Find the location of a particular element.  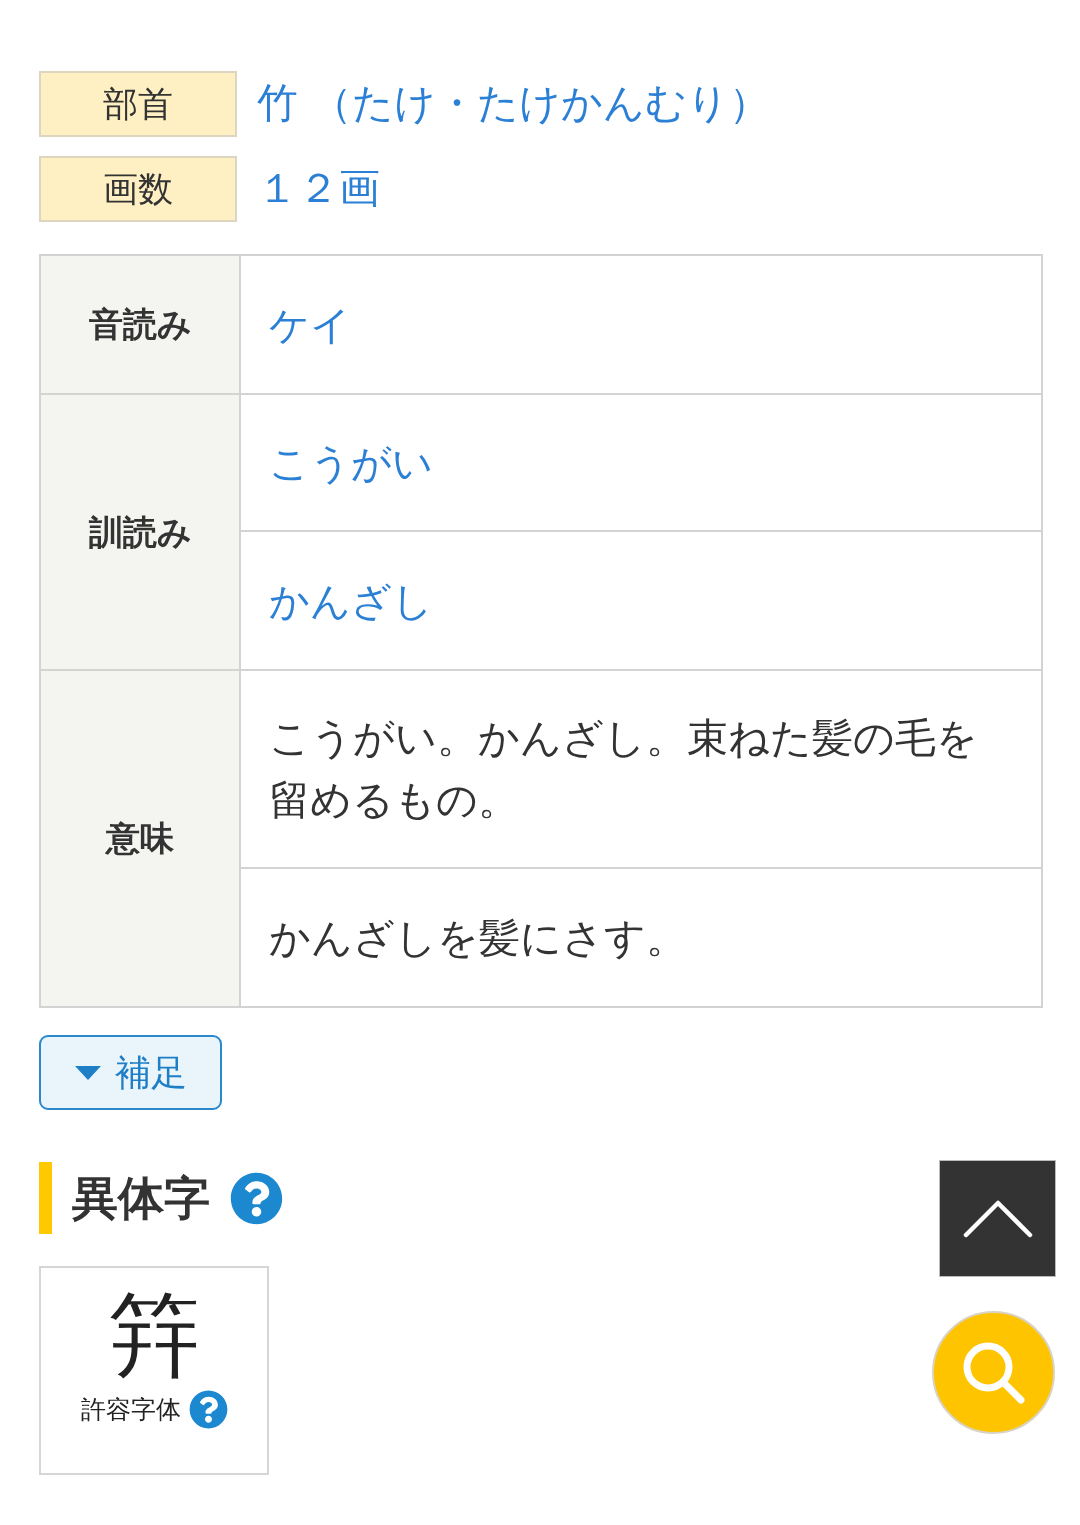

reading-link: こうがい is located at coordinates (351, 462).